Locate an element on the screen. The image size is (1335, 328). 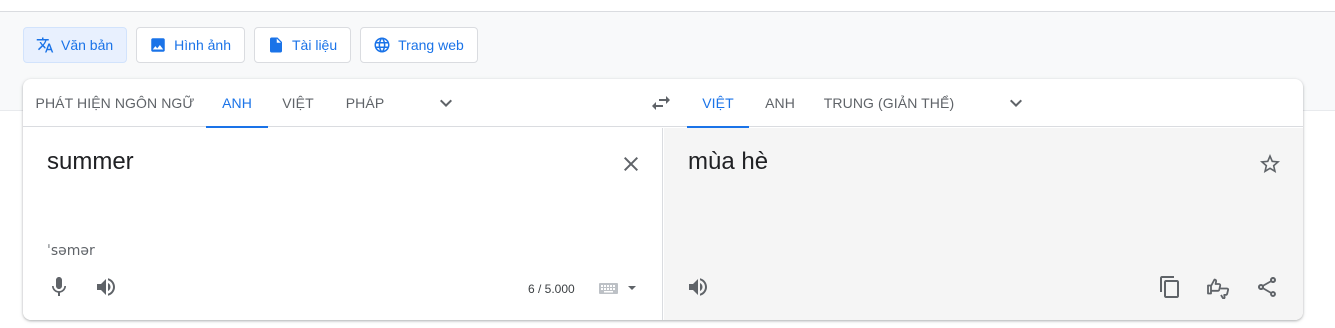
target-lang-tab-vietnamese: VIỆT is located at coordinates (718, 103).